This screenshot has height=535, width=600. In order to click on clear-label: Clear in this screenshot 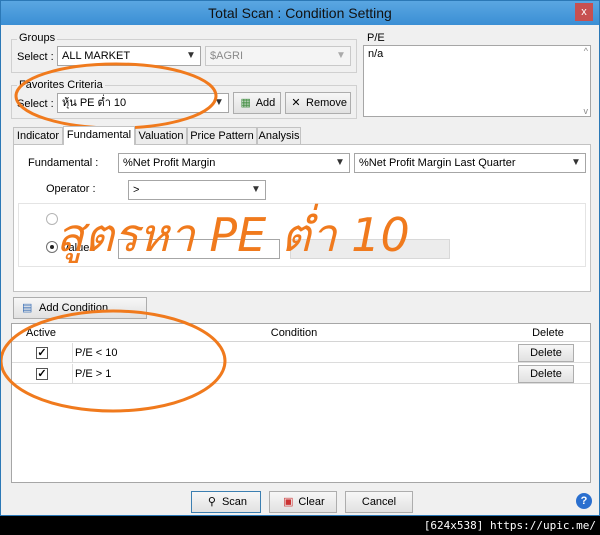, I will do `click(311, 502)`.